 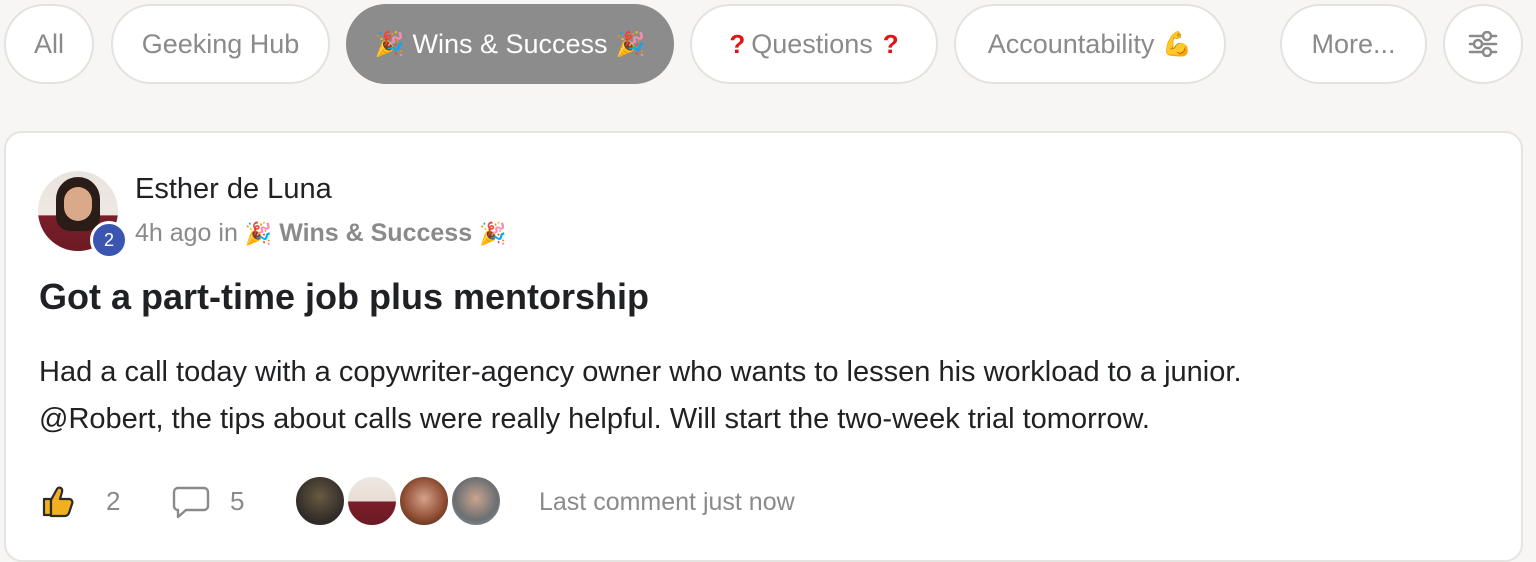 What do you see at coordinates (667, 502) in the screenshot?
I see `last-comment-time: Last comment just now` at bounding box center [667, 502].